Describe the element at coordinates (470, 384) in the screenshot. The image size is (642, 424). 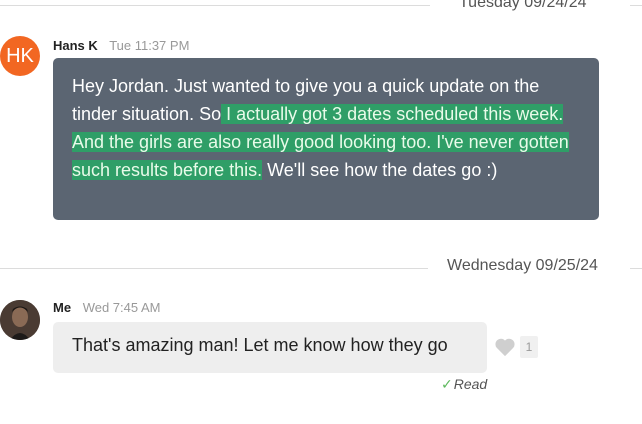
I see `read-status-label: Read` at that location.